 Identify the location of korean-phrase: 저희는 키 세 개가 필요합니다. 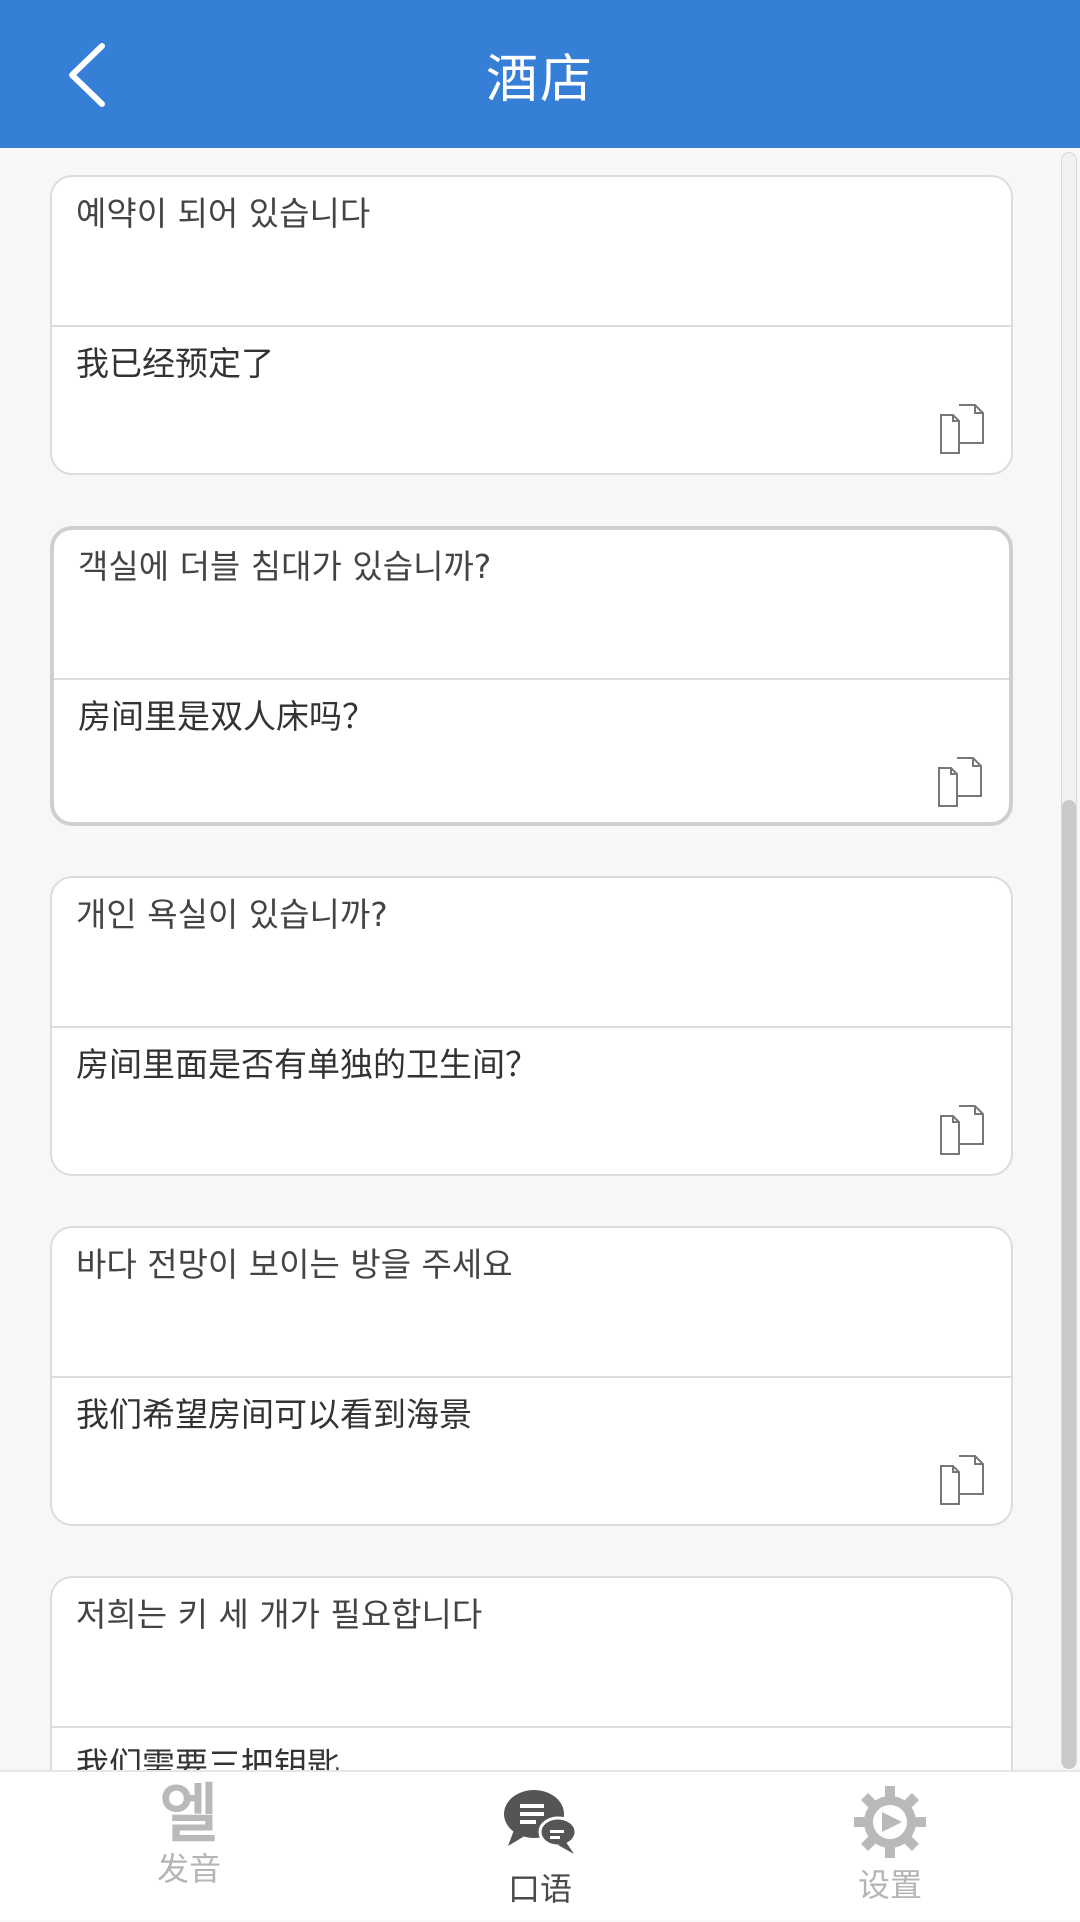
(531, 1653).